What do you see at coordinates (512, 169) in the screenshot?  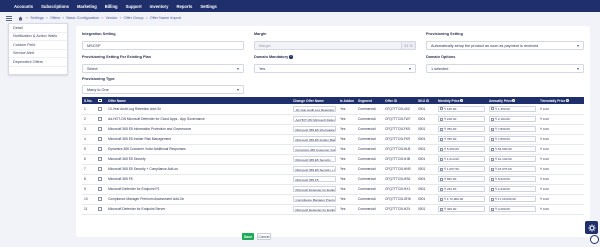 I see `annually-price-input: ₹ 16,975.00` at bounding box center [512, 169].